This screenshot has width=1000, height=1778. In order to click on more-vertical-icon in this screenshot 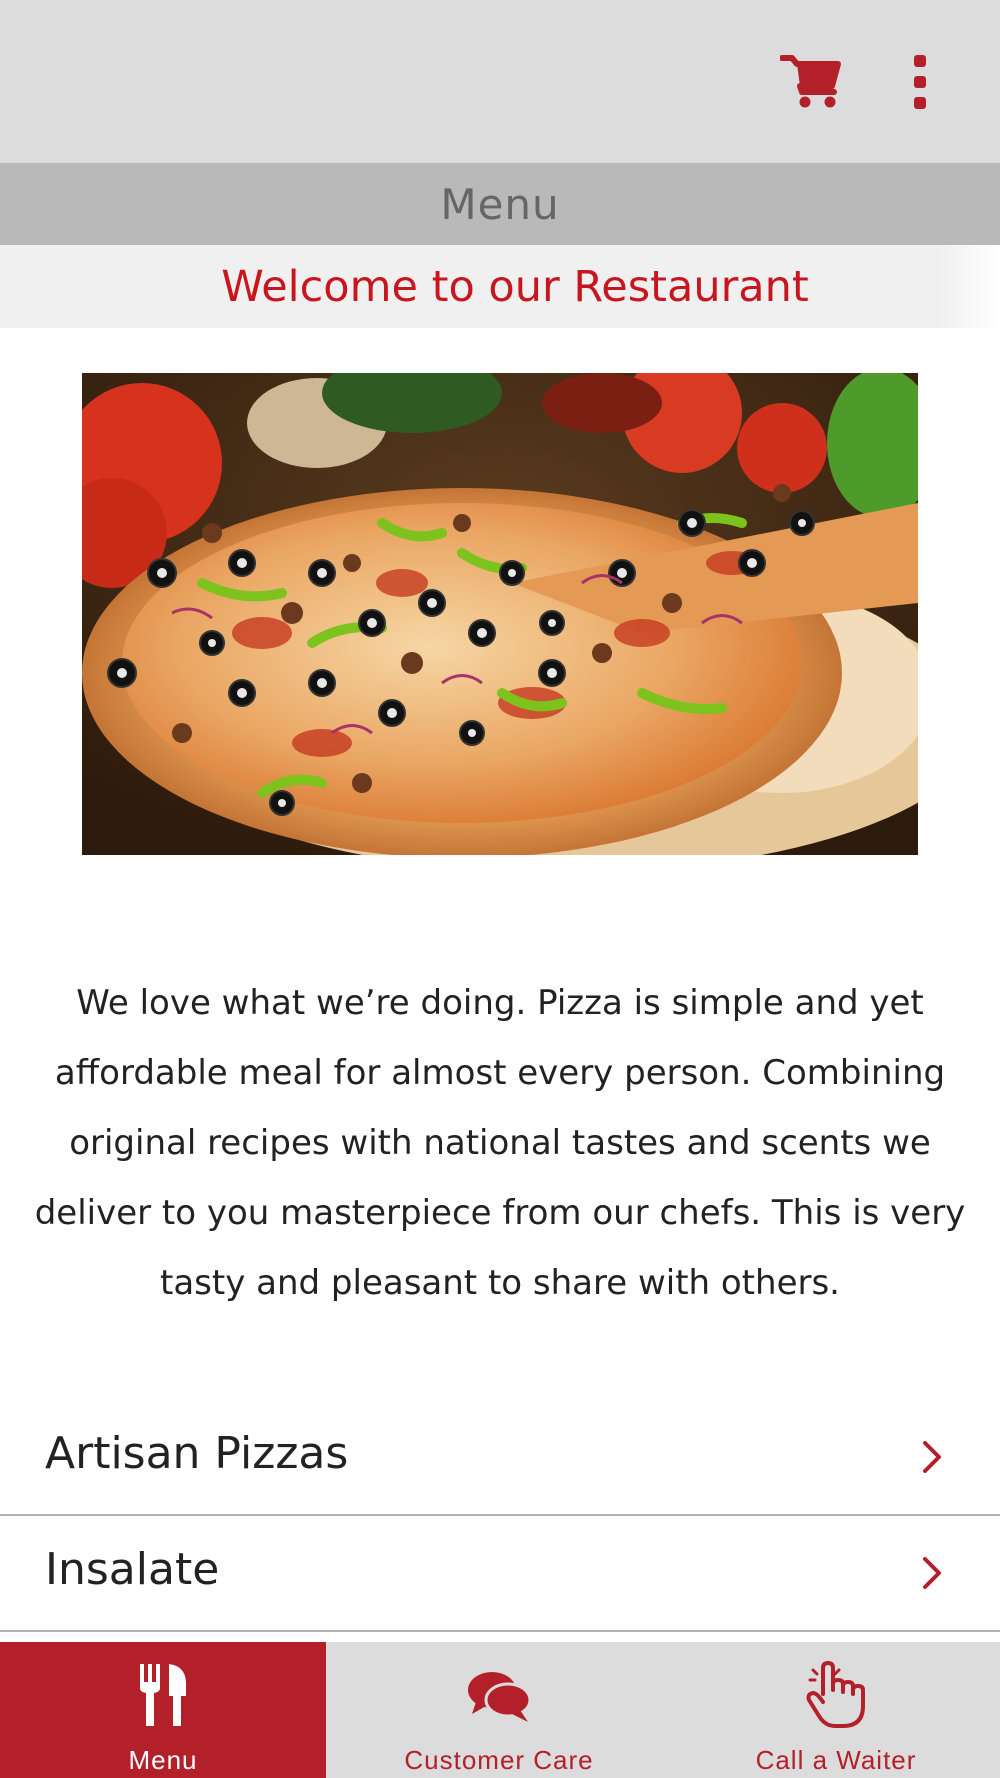, I will do `click(920, 82)`.